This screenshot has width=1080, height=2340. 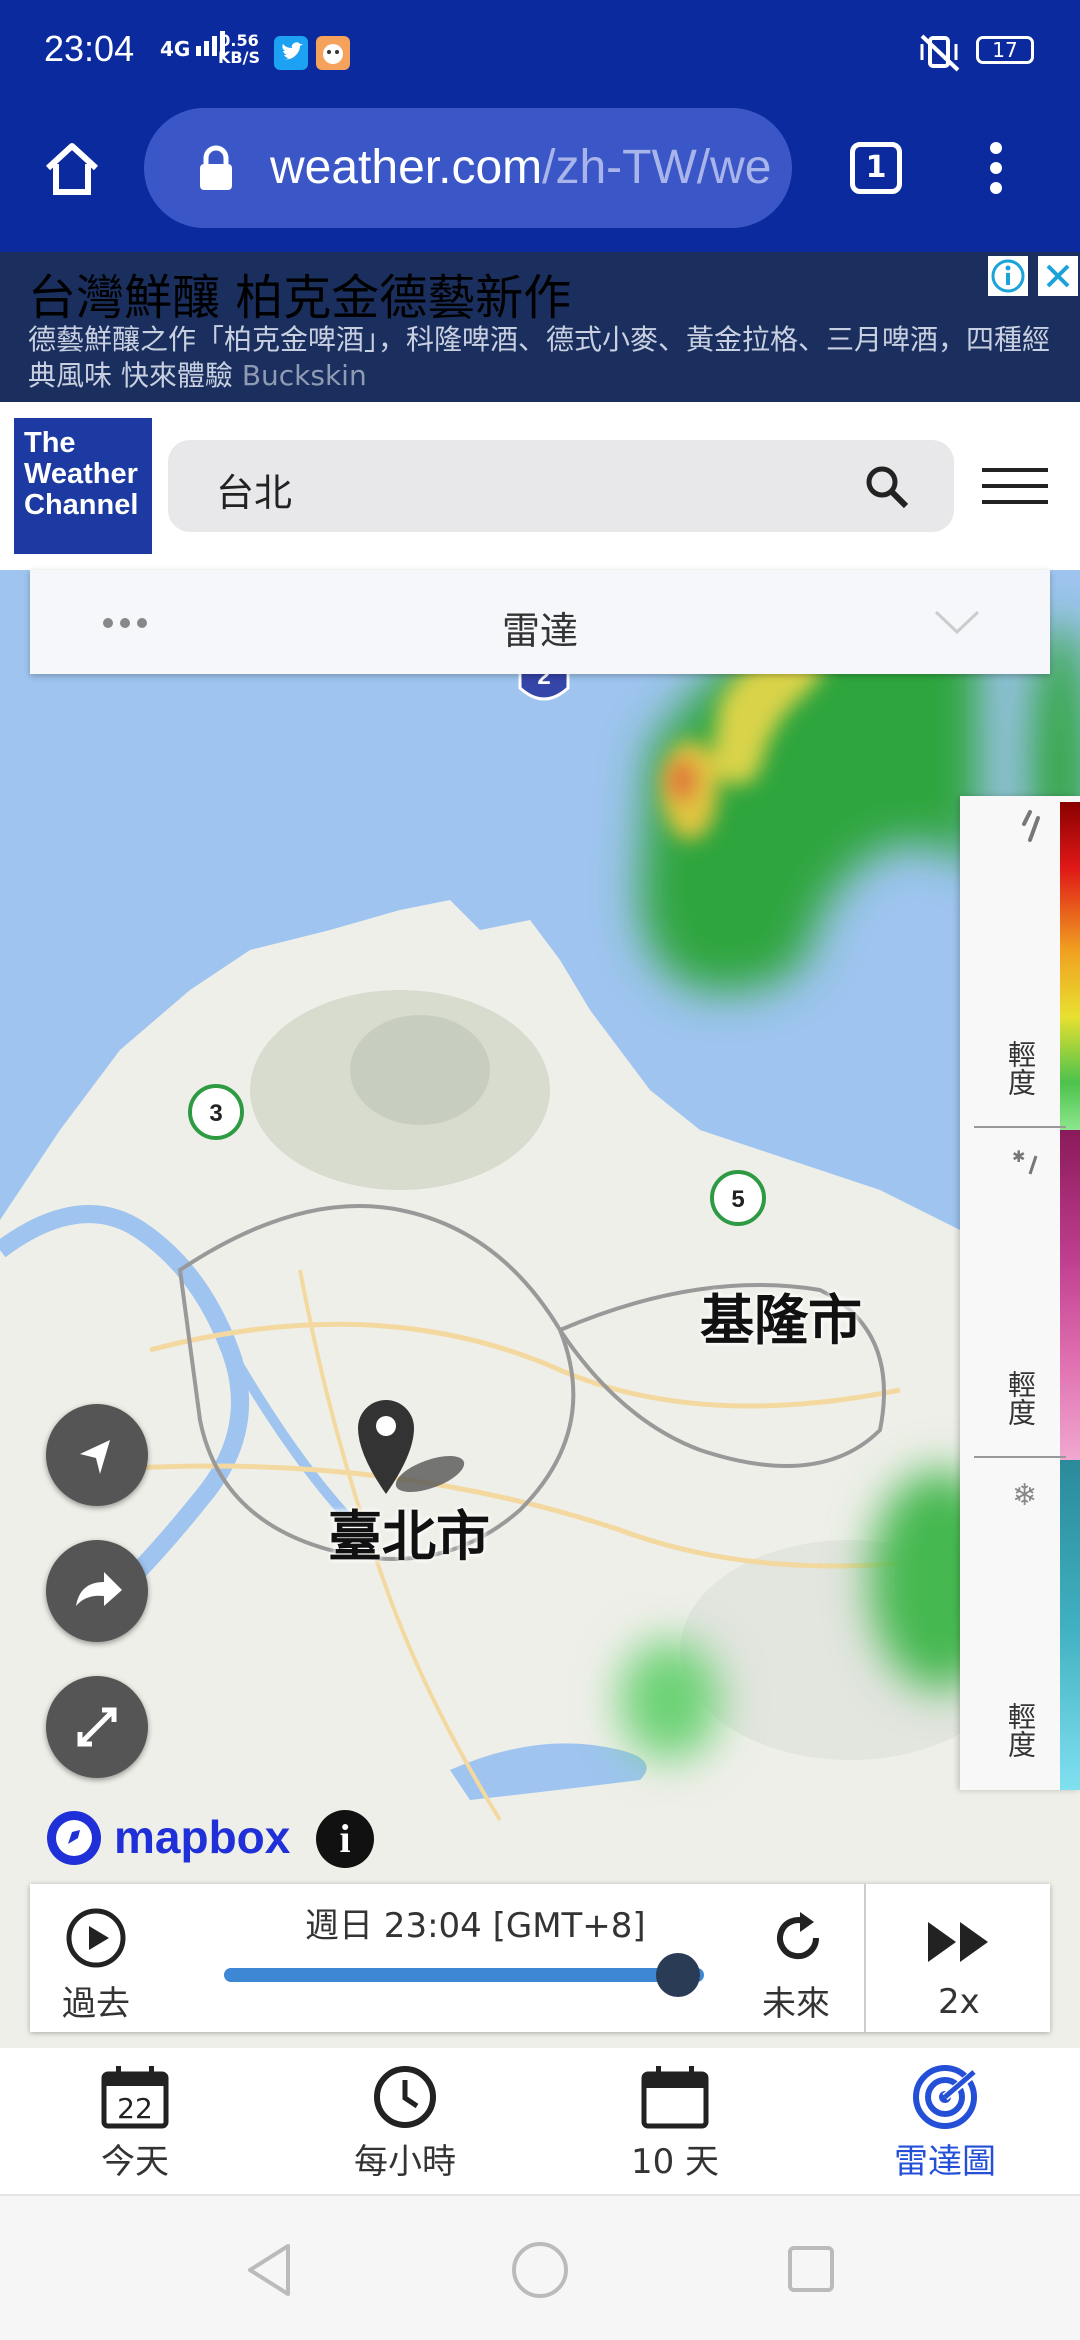 I want to click on nav-radar: 雷達圖, so click(x=945, y=2121).